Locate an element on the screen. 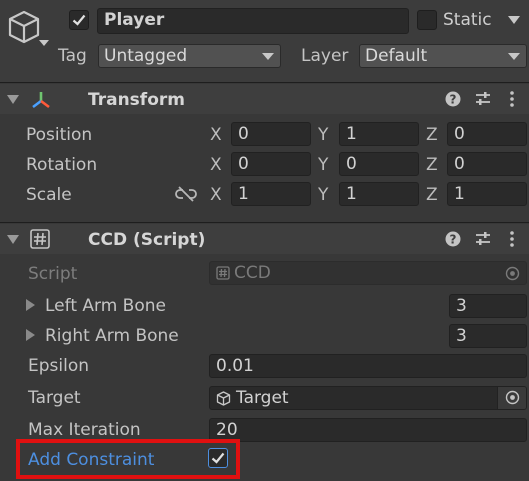  target-picker-button is located at coordinates (511, 398).